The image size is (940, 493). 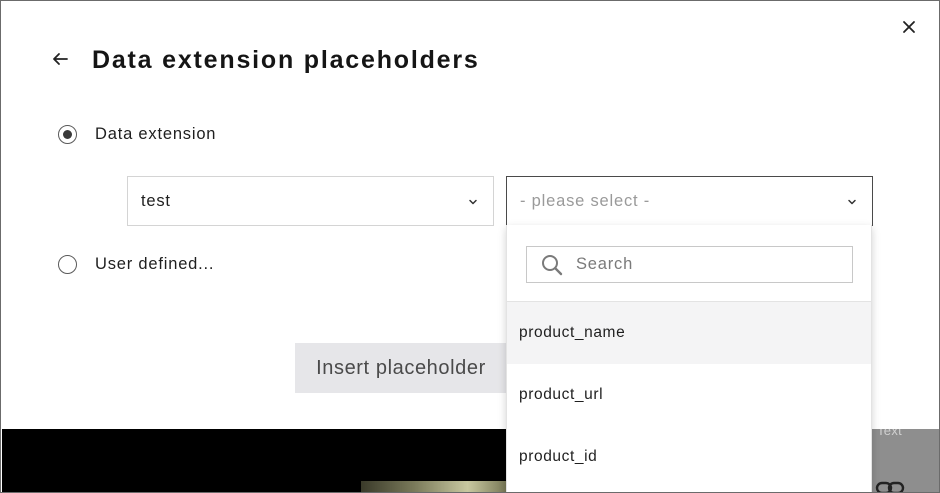 What do you see at coordinates (60, 59) in the screenshot?
I see `arrow-left-icon` at bounding box center [60, 59].